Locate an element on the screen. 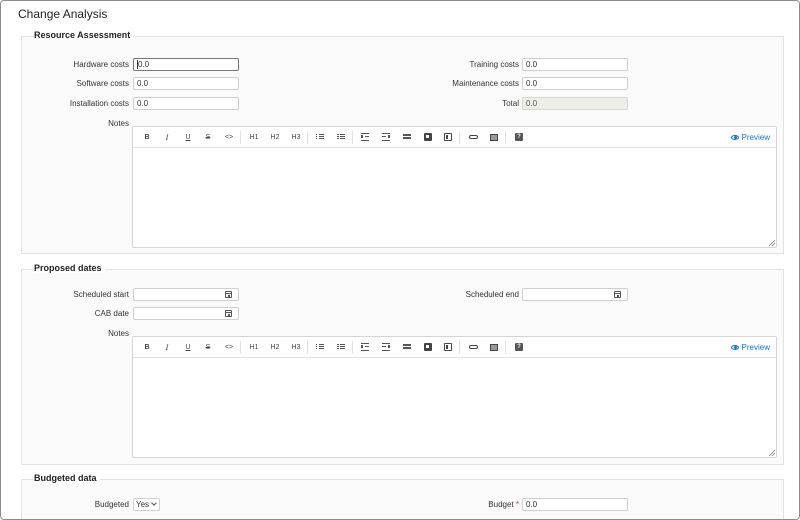 Image resolution: width=800 pixels, height=520 pixels. training-costs-input: 0.0 is located at coordinates (575, 64).